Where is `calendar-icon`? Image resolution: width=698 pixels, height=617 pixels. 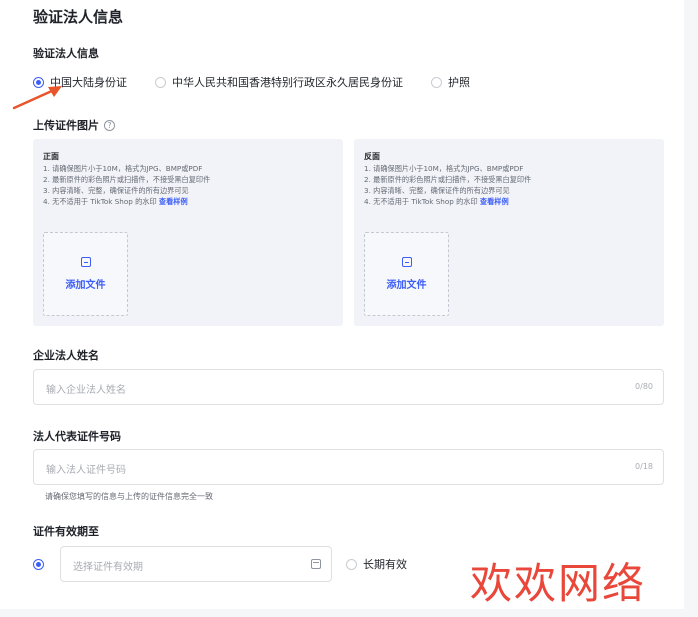 calendar-icon is located at coordinates (316, 564).